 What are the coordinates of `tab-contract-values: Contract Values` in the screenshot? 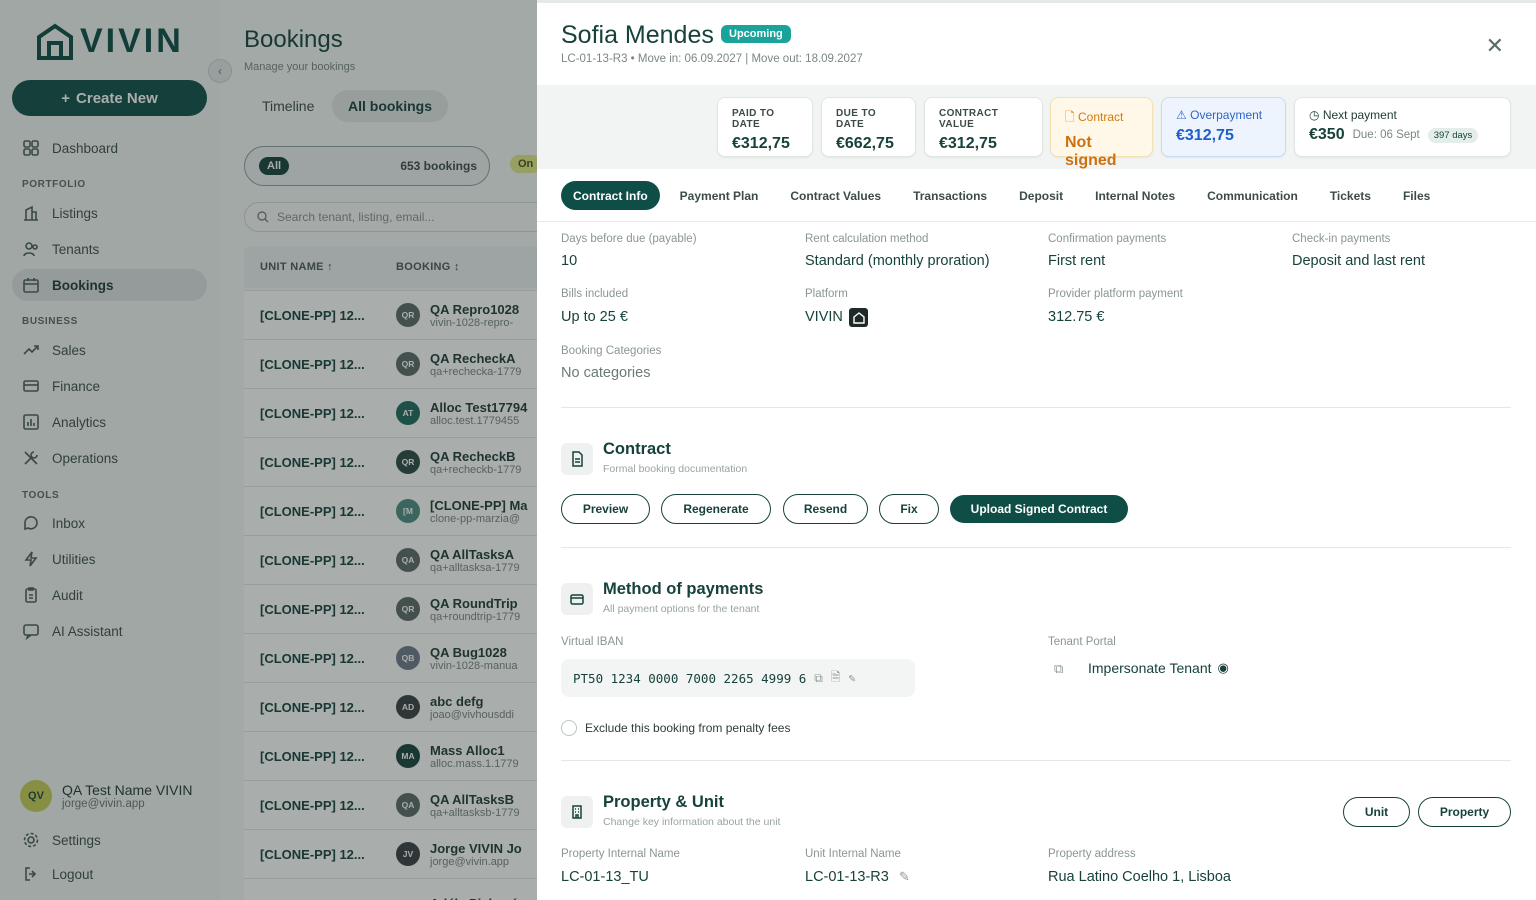 It's located at (835, 195).